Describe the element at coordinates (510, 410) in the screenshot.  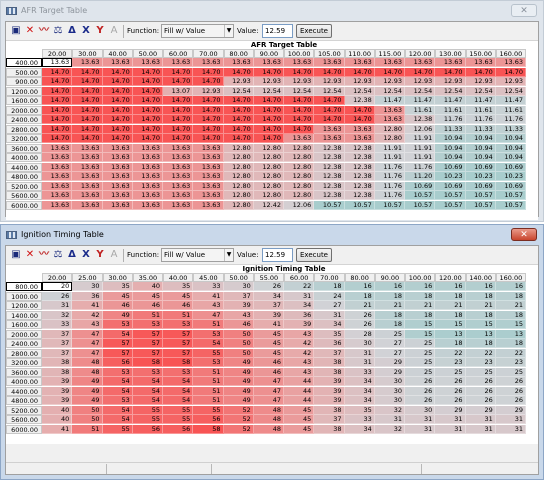
I see `table-cell: 29` at that location.